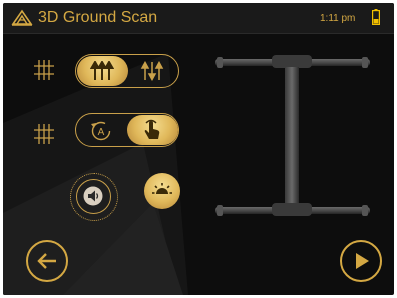  What do you see at coordinates (127, 71) in the screenshot?
I see `scan-pattern-toggle` at bounding box center [127, 71].